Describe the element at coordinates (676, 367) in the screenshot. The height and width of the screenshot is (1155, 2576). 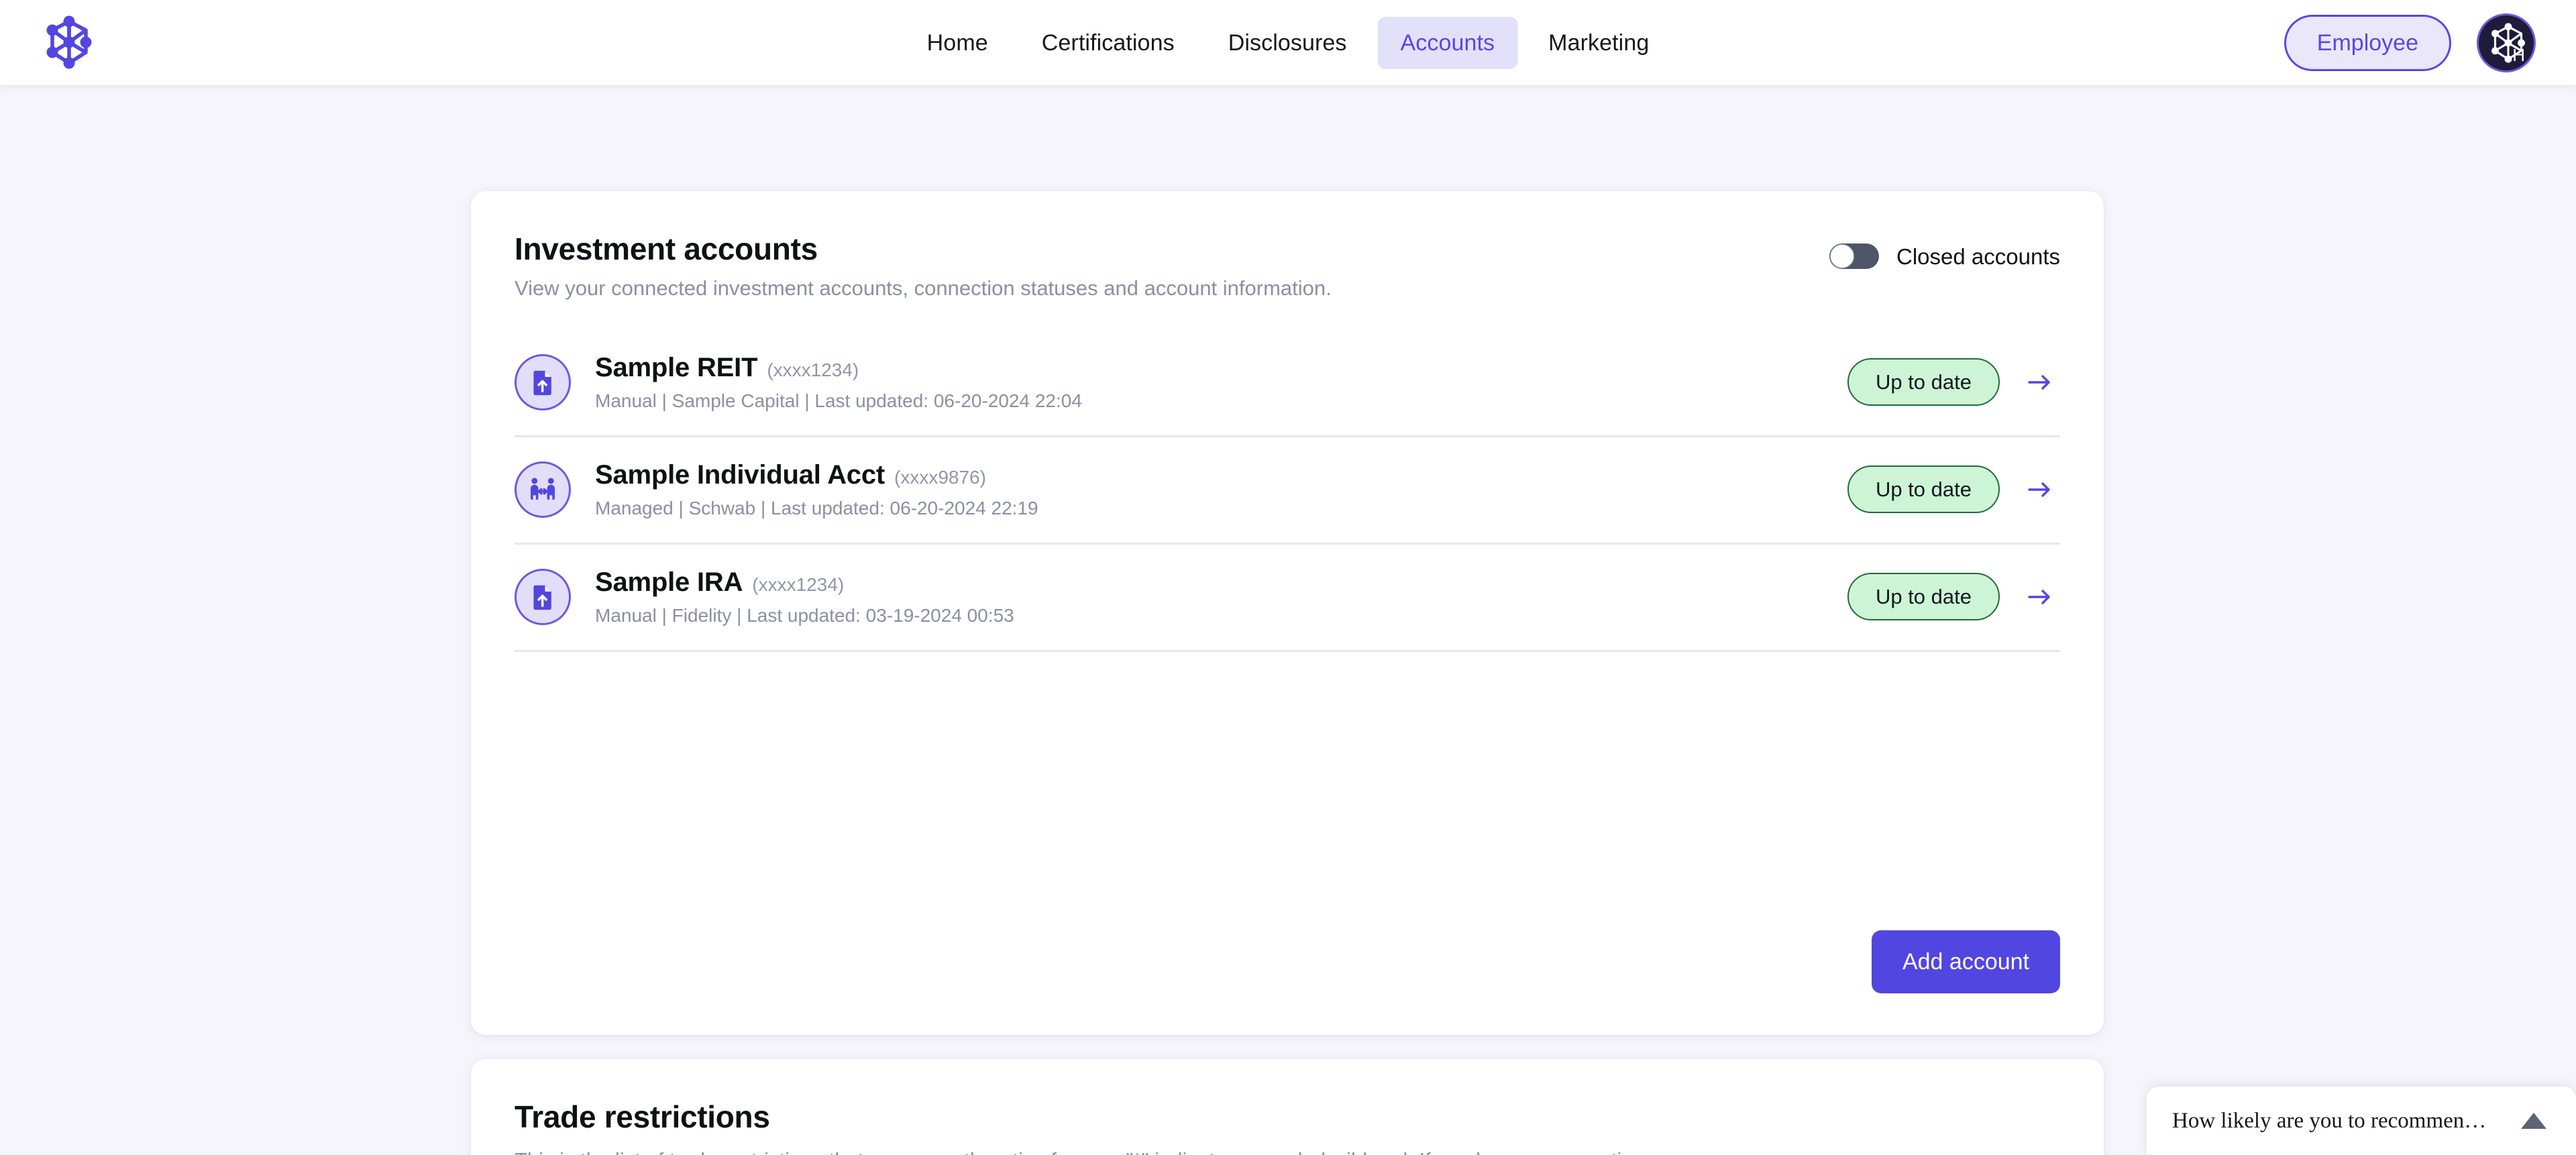
I see `account-name: Sample REIT` at that location.